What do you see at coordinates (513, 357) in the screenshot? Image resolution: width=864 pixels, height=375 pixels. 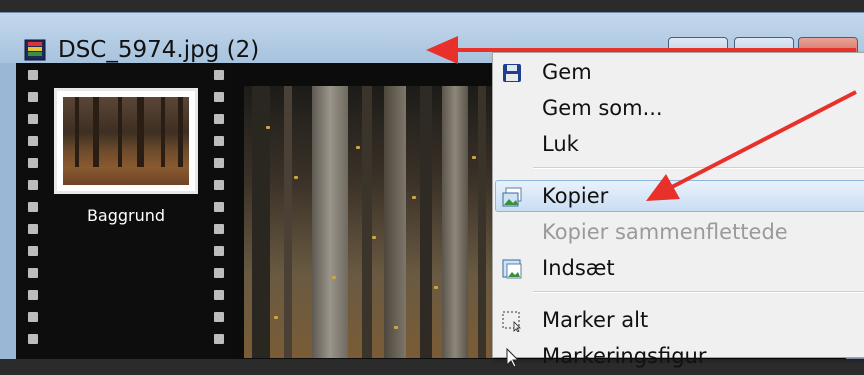 I see `selection-cursor-icon` at bounding box center [513, 357].